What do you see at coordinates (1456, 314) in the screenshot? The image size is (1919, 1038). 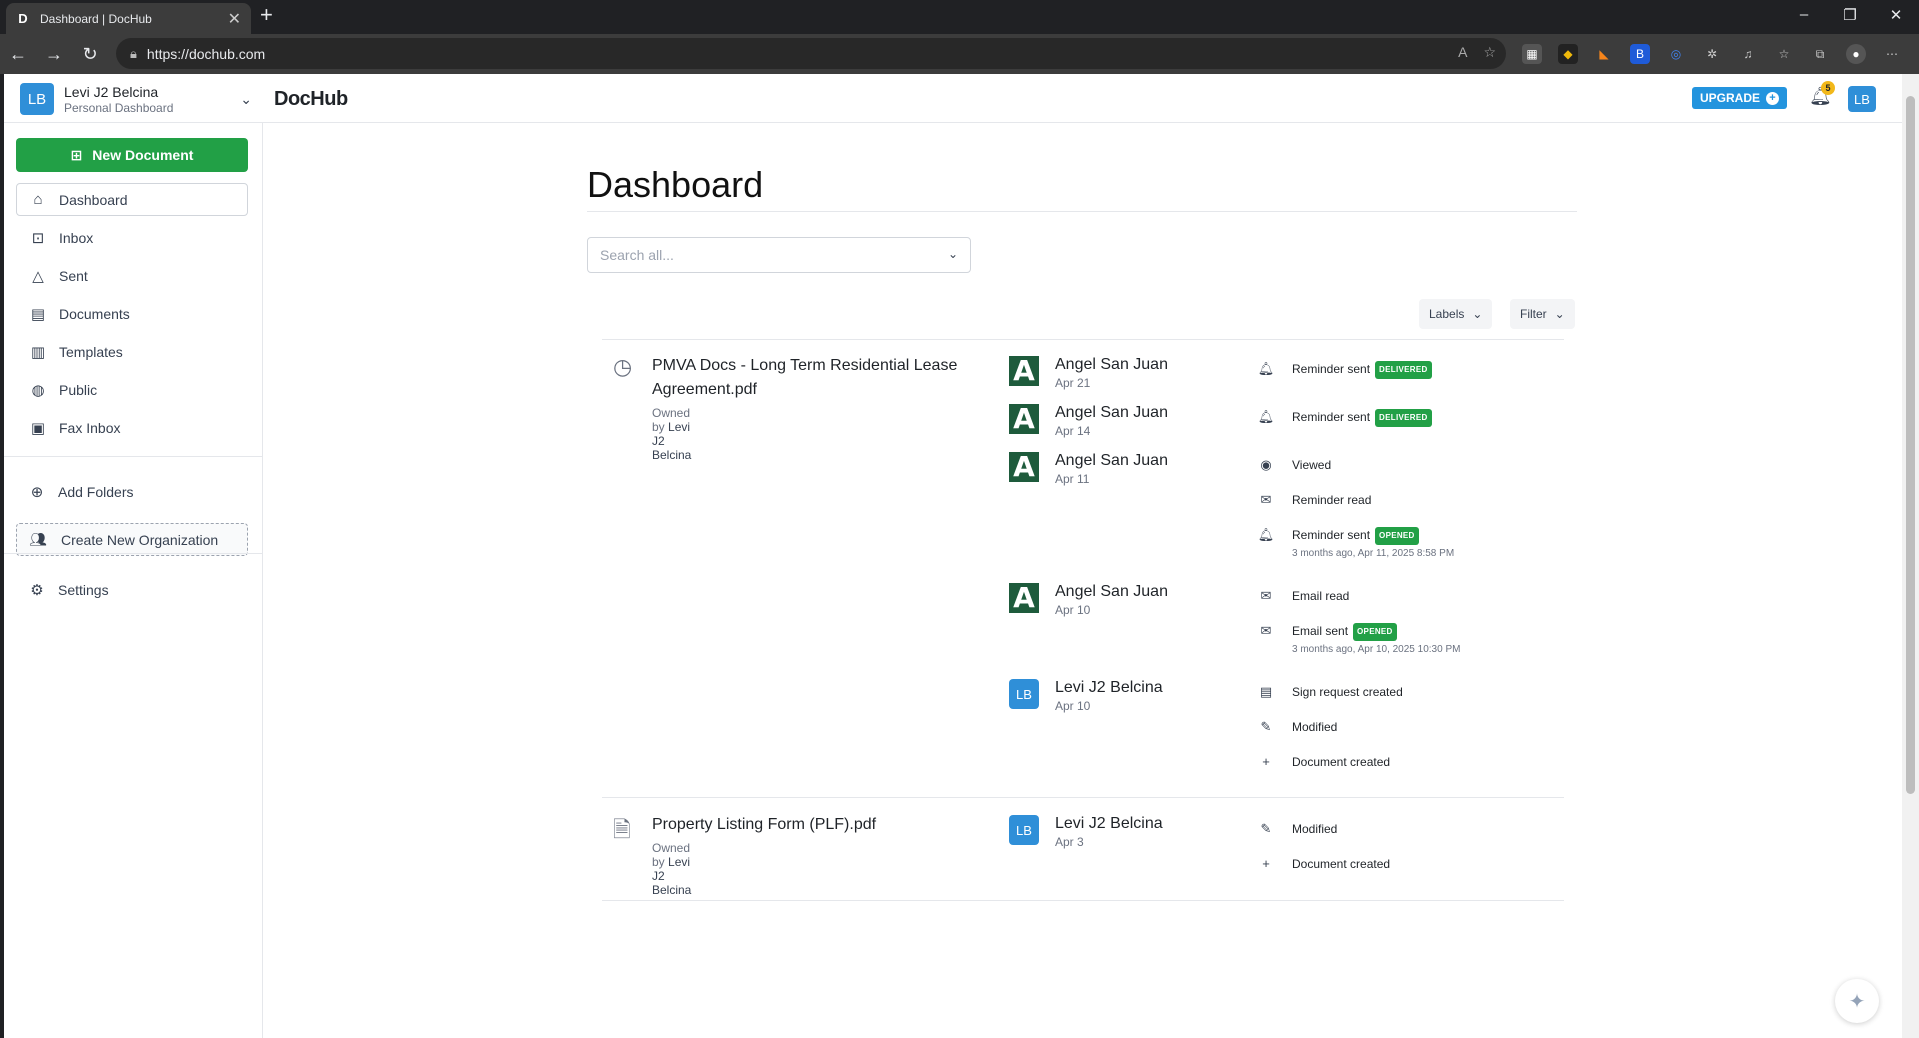 I see `labels-button: Labels ⌄` at bounding box center [1456, 314].